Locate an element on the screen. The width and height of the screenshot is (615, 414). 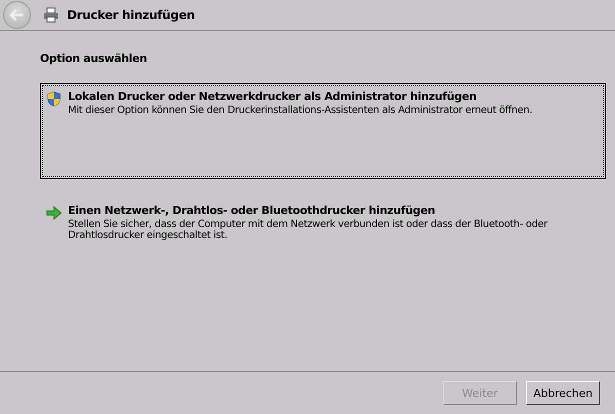
section-heading: Option auswählen is located at coordinates (94, 58).